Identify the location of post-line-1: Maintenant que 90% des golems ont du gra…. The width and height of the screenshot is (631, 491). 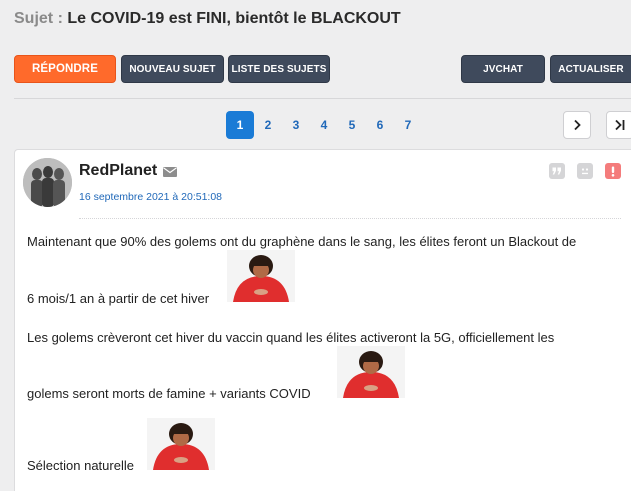
(302, 241).